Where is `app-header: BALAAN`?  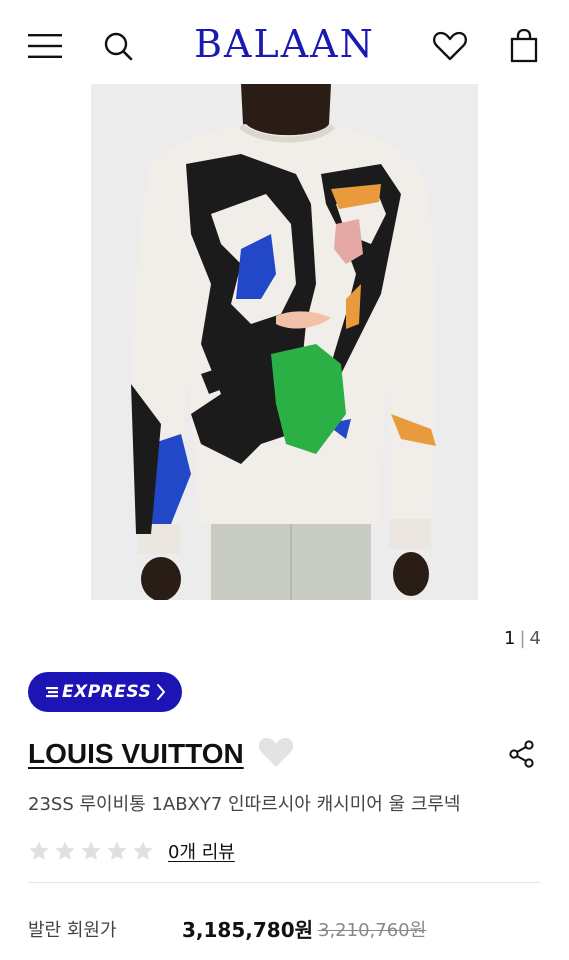
app-header: BALAAN is located at coordinates (284, 42).